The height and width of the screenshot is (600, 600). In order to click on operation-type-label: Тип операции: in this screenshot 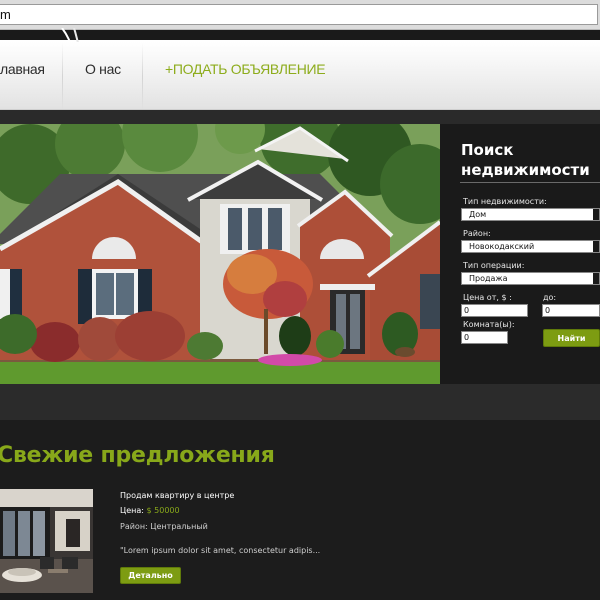, I will do `click(494, 265)`.